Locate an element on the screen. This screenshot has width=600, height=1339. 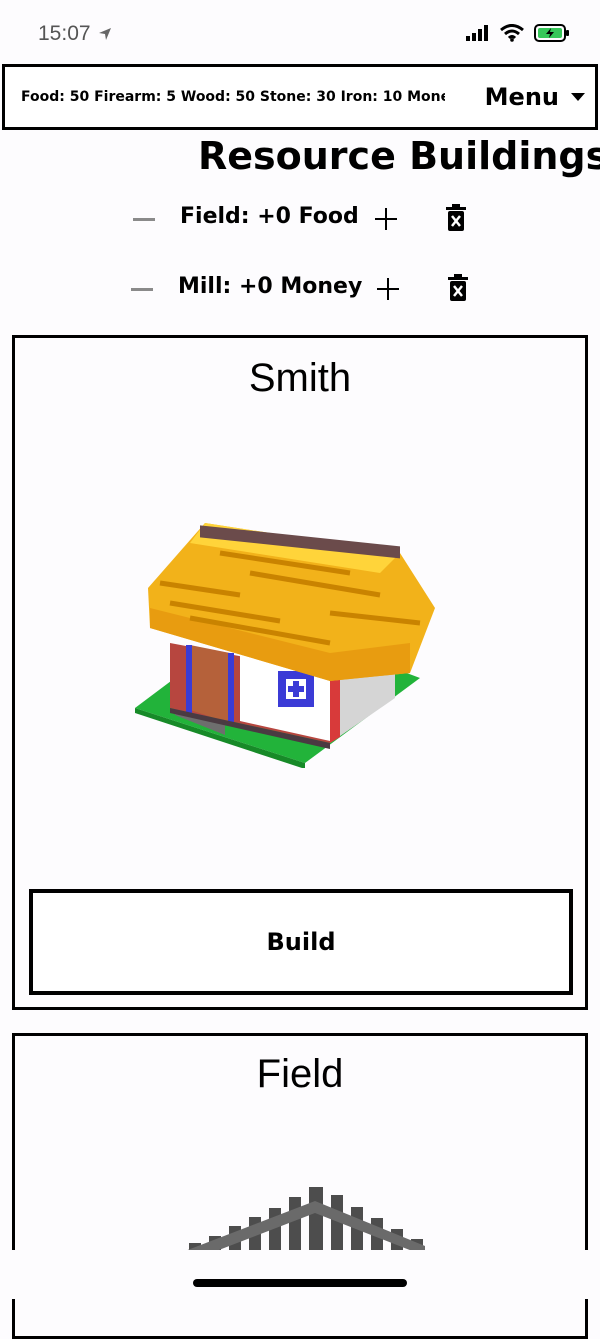
resource-row-field: Field: +0 Food is located at coordinates (300, 219).